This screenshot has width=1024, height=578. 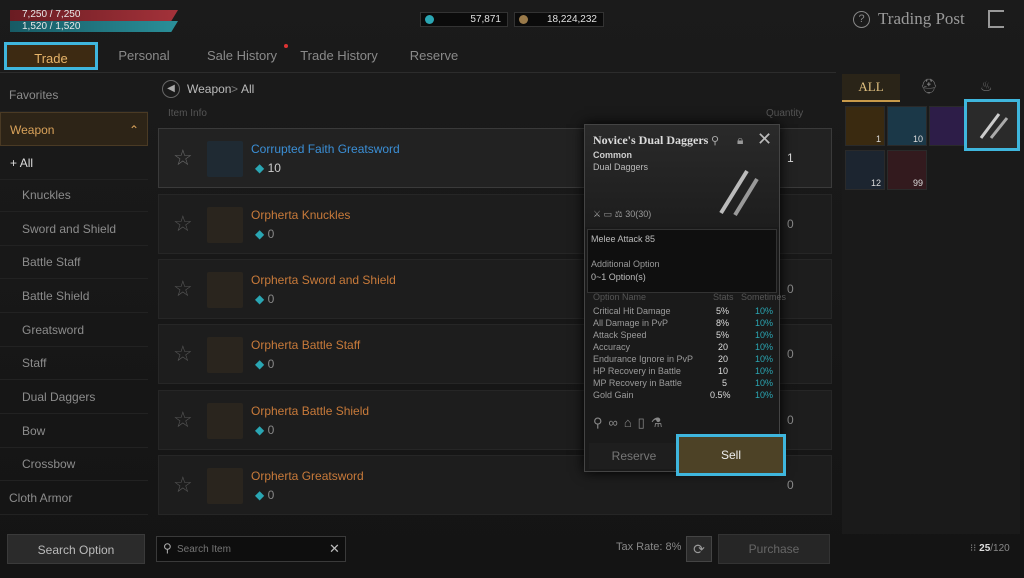 I want to click on search-option-button: Search Option, so click(x=76, y=549).